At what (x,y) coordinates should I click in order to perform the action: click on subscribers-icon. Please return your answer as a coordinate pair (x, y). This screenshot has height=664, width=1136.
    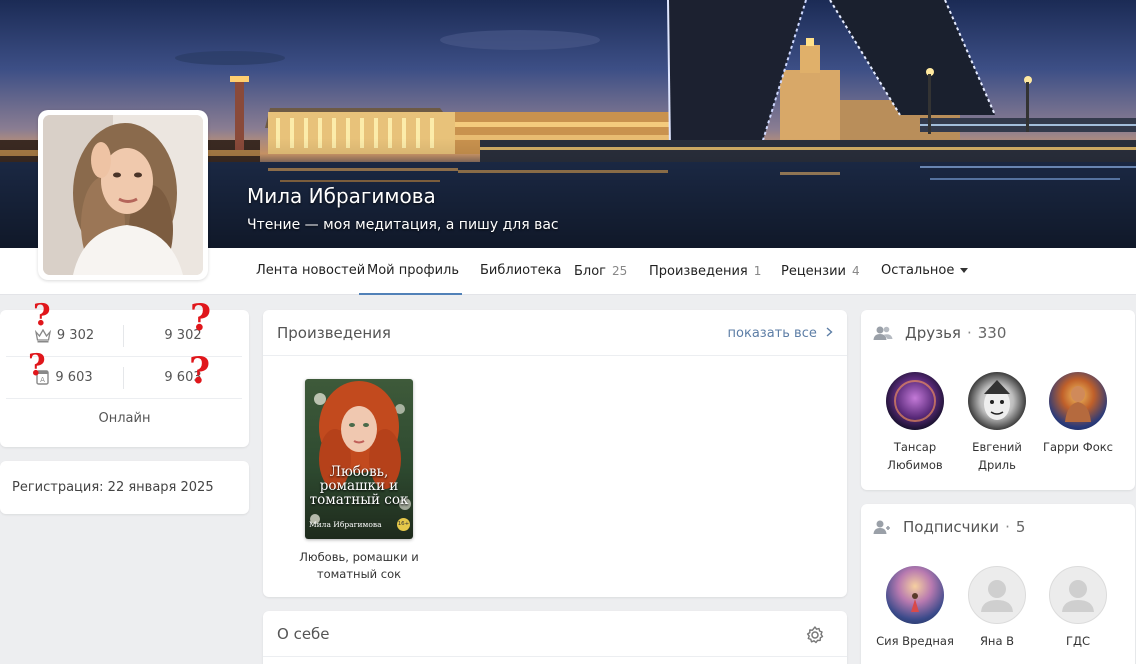
    Looking at the image, I should click on (881, 527).